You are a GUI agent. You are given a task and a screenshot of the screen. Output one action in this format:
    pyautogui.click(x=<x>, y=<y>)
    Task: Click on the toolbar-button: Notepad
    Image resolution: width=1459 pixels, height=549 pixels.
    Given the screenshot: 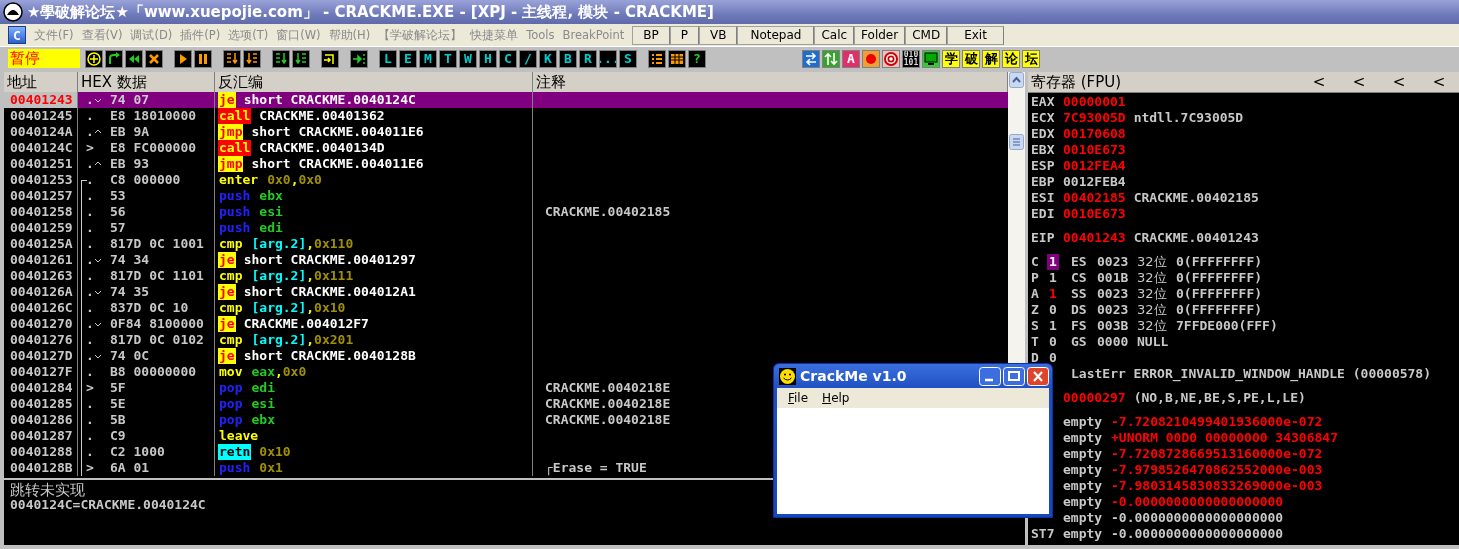 What is the action you would take?
    pyautogui.click(x=776, y=35)
    